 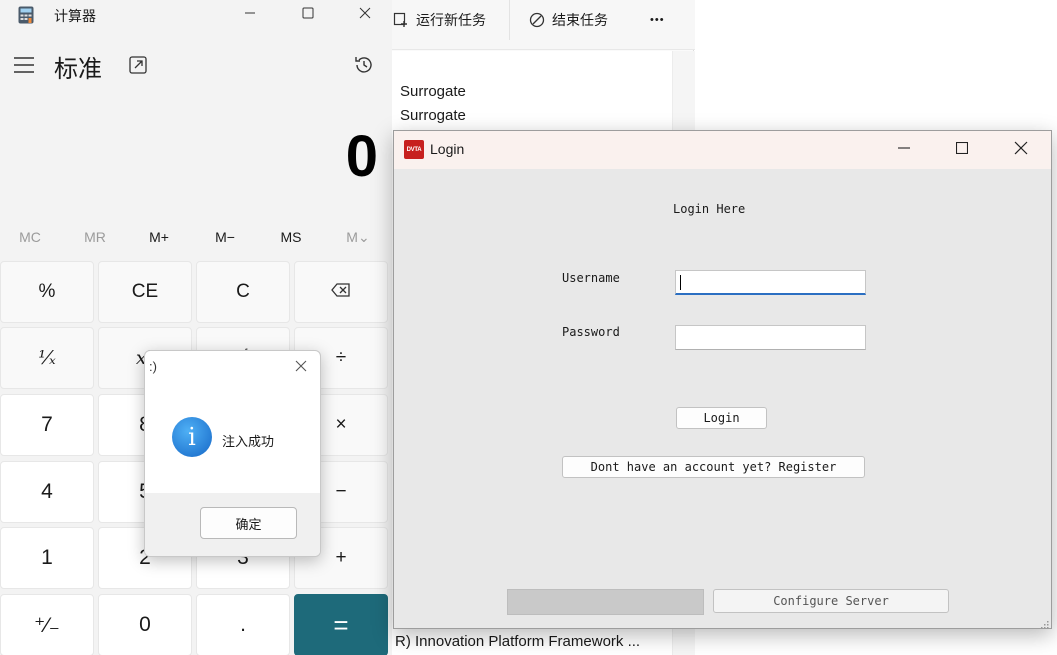 What do you see at coordinates (75, 16) in the screenshot?
I see `calculator-title: 计算器` at bounding box center [75, 16].